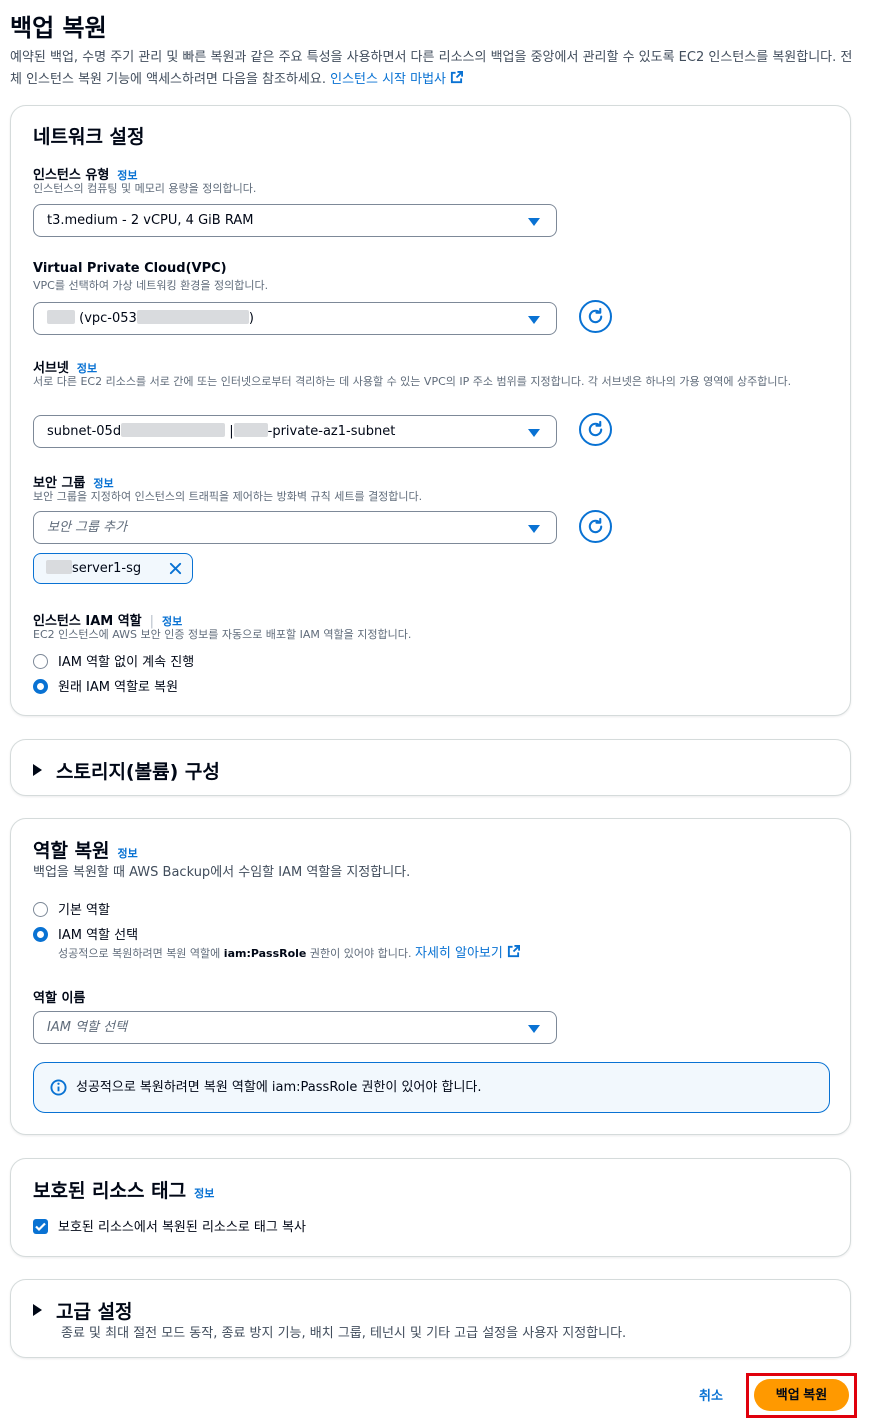 This screenshot has height=1427, width=881. Describe the element at coordinates (83, 1310) in the screenshot. I see `advanced-settings-expander: 고급 설정` at that location.